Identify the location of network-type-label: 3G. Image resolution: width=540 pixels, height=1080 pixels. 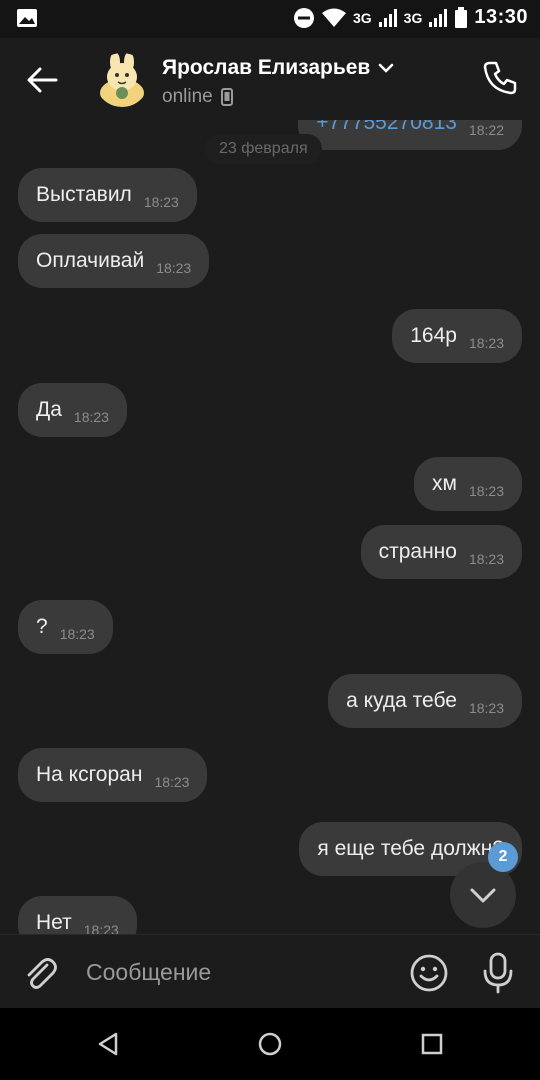
(362, 17).